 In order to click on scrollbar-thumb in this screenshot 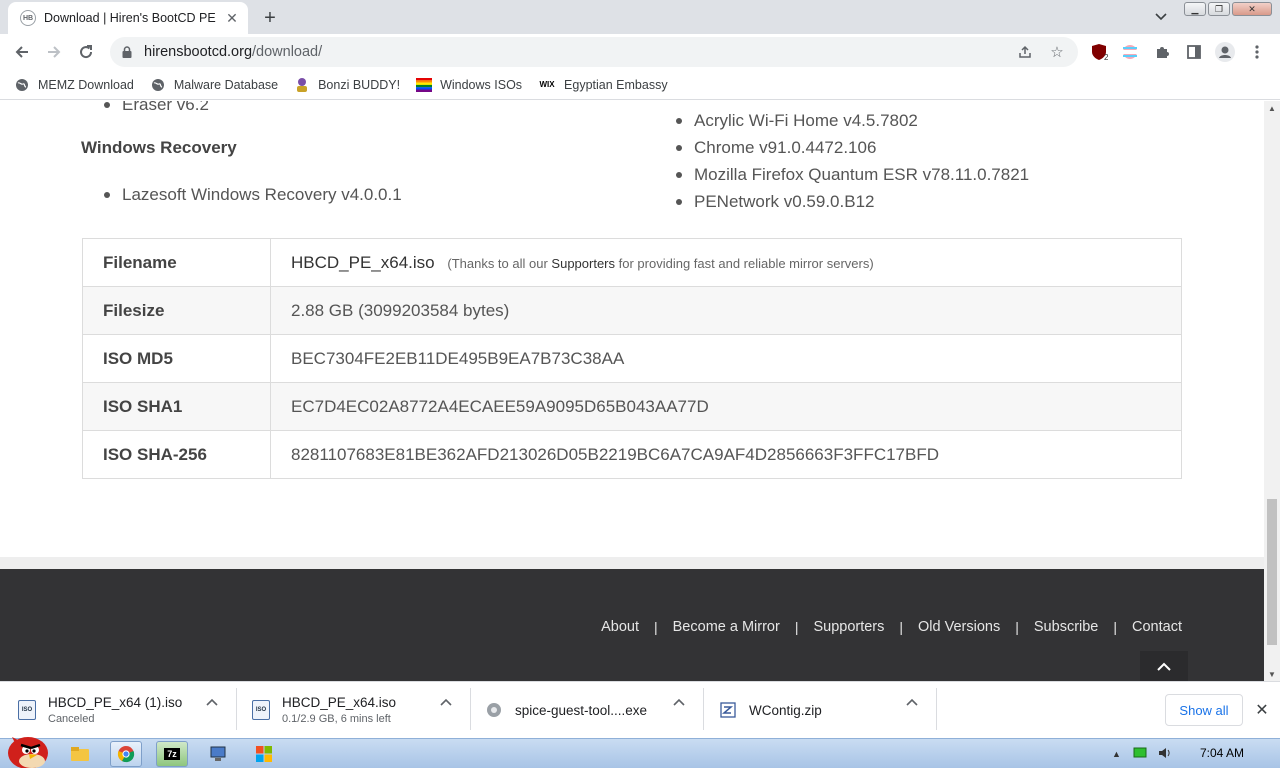, I will do `click(1272, 572)`.